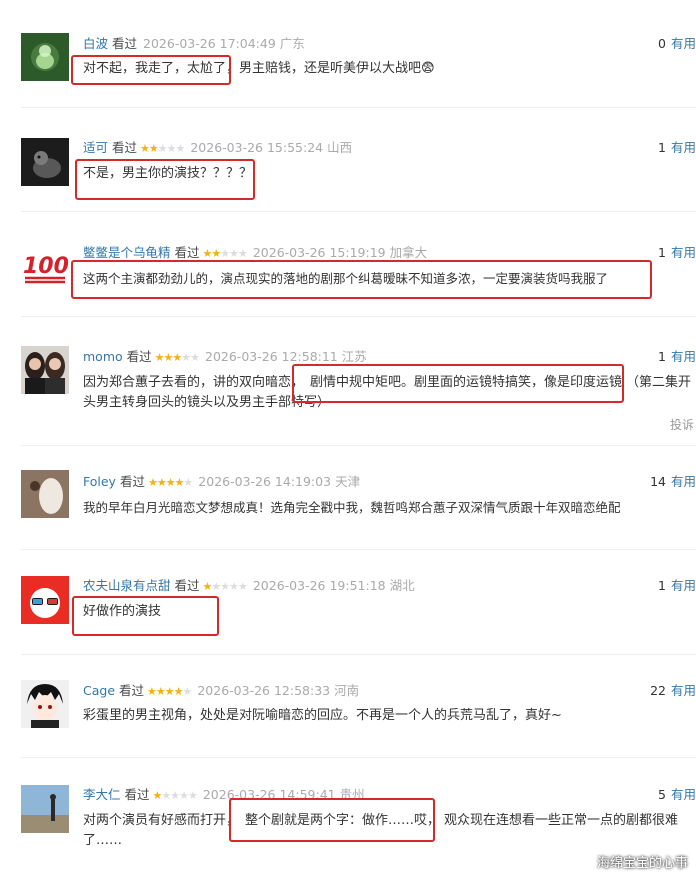 The width and height of the screenshot is (696, 881). What do you see at coordinates (408, 252) in the screenshot?
I see `location: 加拿大` at bounding box center [408, 252].